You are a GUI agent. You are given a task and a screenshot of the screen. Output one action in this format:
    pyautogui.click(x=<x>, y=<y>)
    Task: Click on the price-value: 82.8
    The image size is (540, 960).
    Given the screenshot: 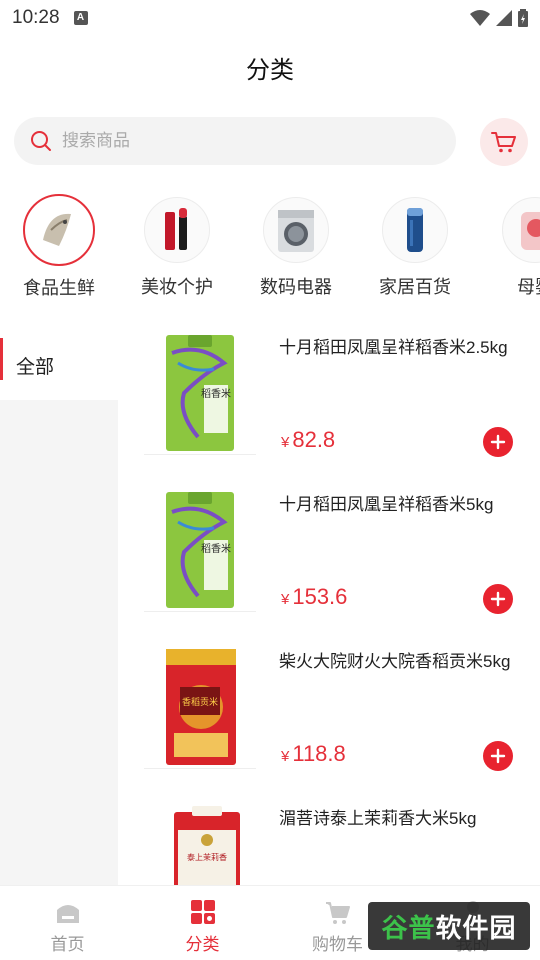 What is the action you would take?
    pyautogui.click(x=314, y=439)
    